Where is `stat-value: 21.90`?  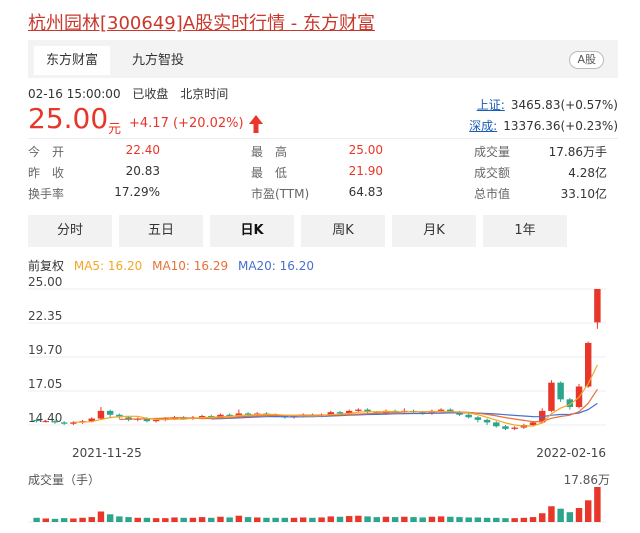
stat-value: 21.90 is located at coordinates (365, 171).